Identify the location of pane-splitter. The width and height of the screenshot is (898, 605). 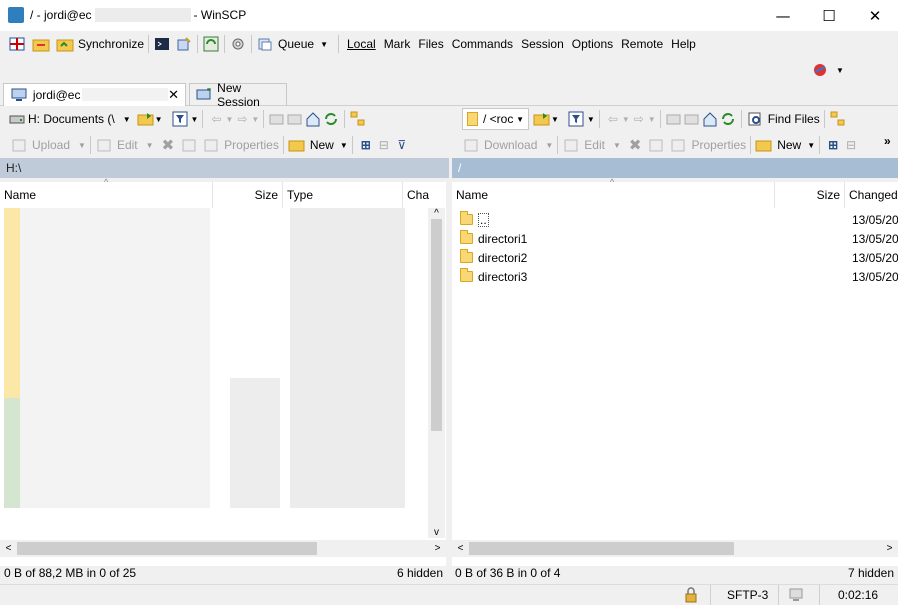
(450, 345).